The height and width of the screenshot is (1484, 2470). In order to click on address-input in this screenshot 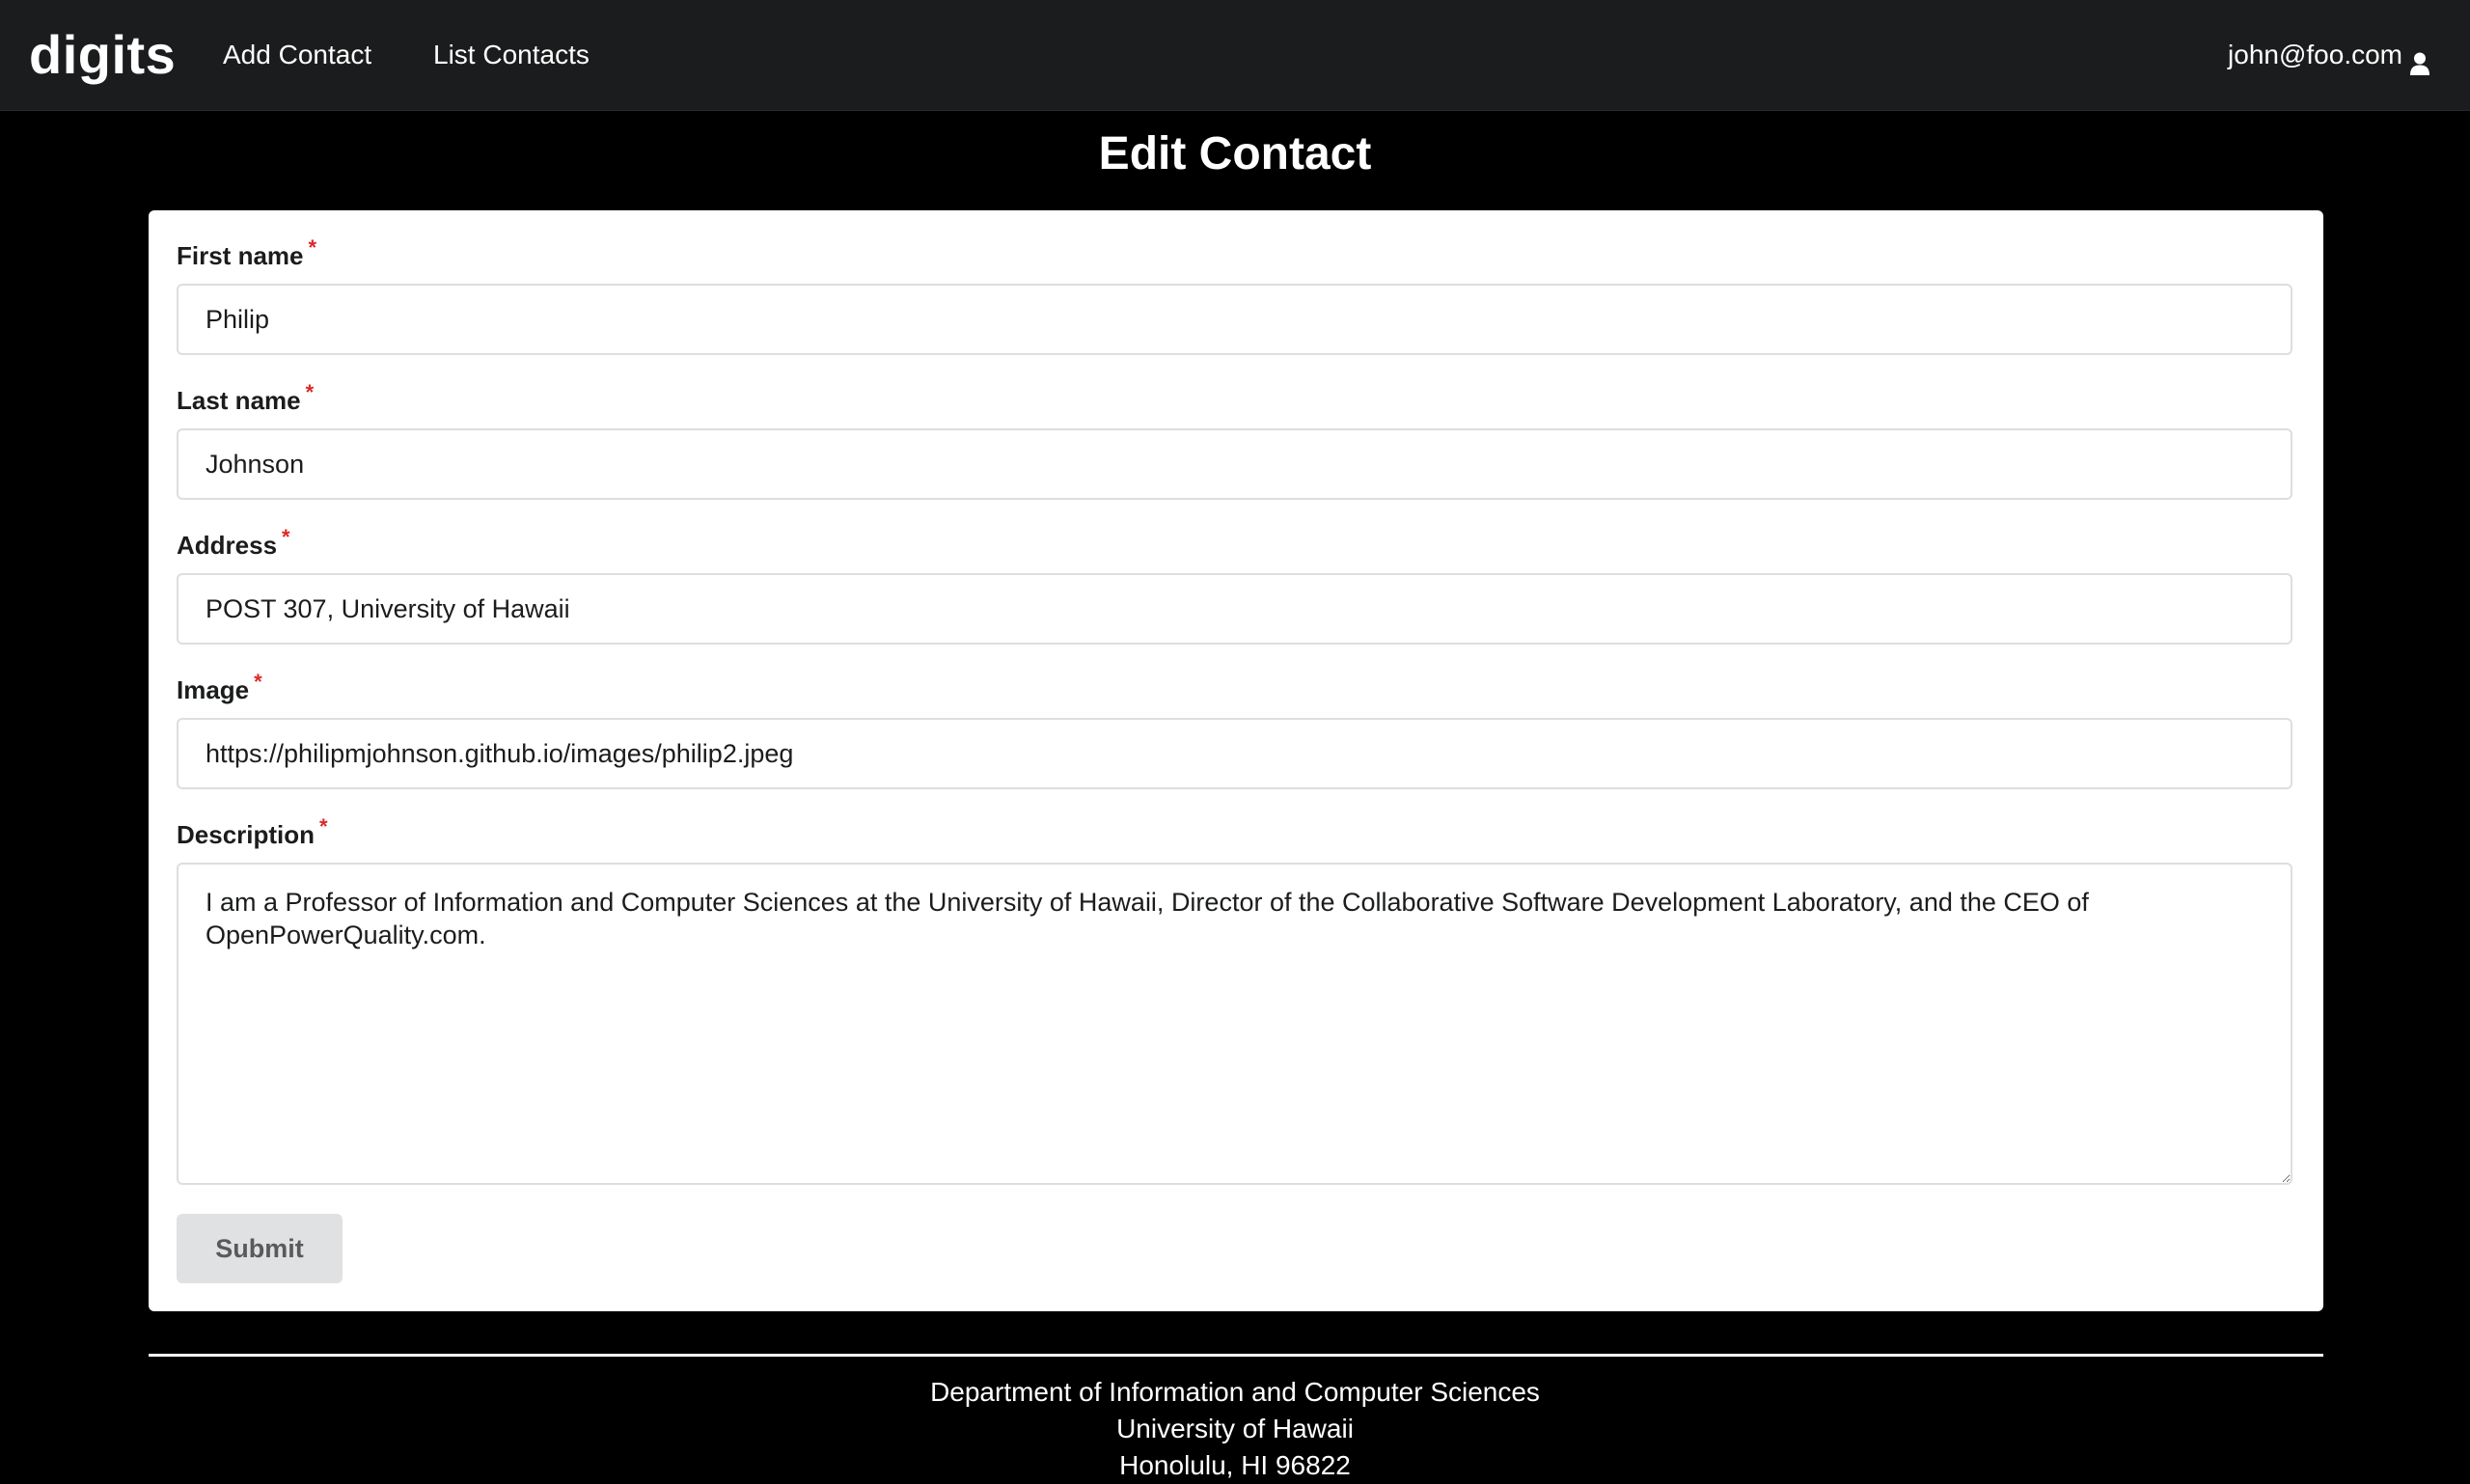, I will do `click(1234, 609)`.